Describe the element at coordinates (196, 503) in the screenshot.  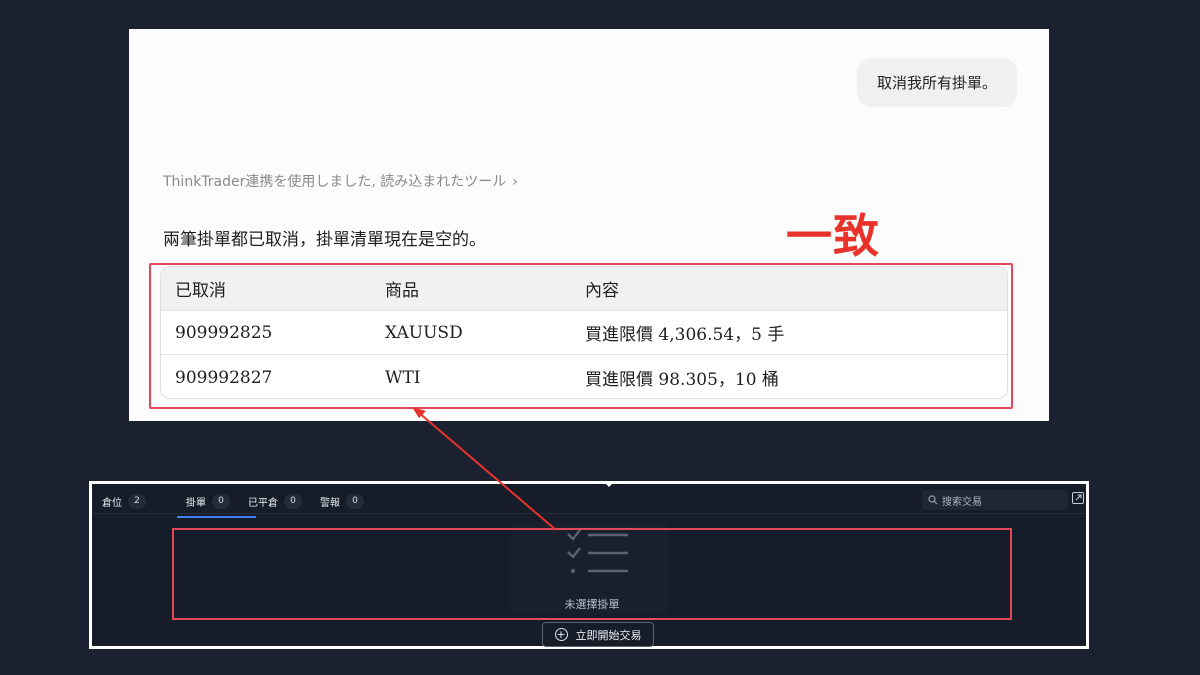
I see `tab-label: 掛單` at that location.